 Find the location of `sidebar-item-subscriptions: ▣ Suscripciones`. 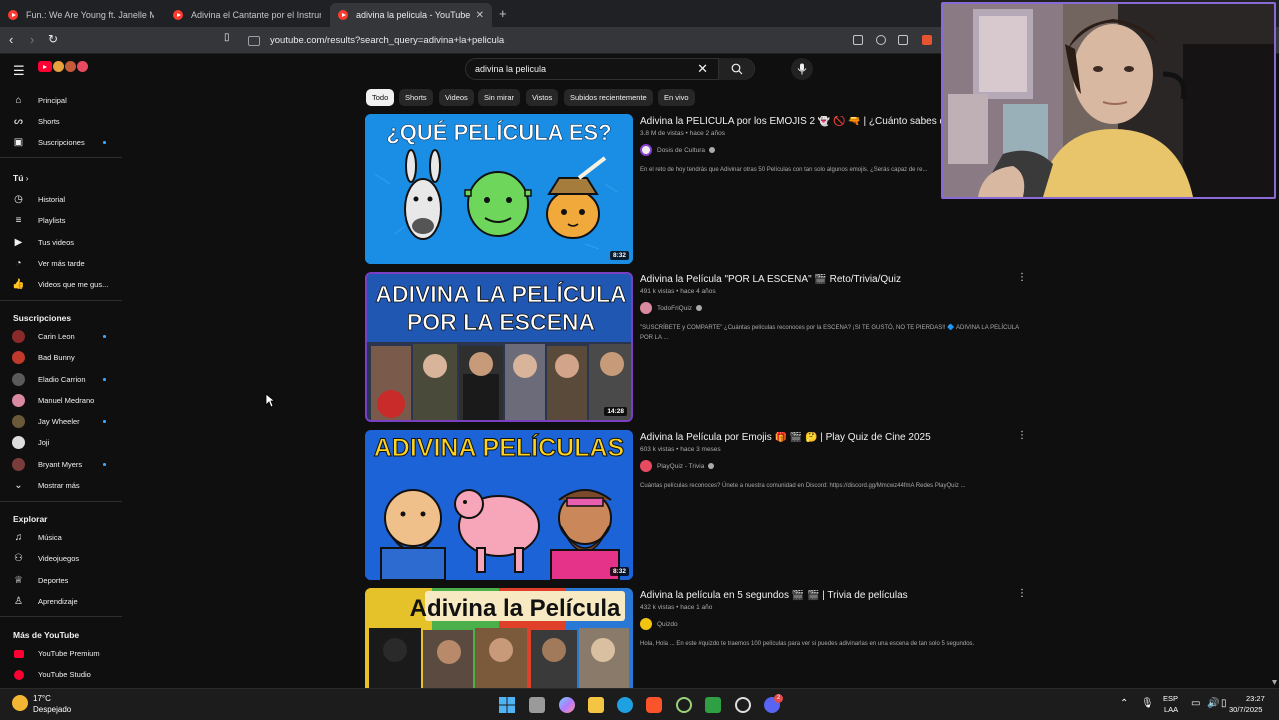

sidebar-item-subscriptions: ▣ Suscripciones is located at coordinates (61, 142).